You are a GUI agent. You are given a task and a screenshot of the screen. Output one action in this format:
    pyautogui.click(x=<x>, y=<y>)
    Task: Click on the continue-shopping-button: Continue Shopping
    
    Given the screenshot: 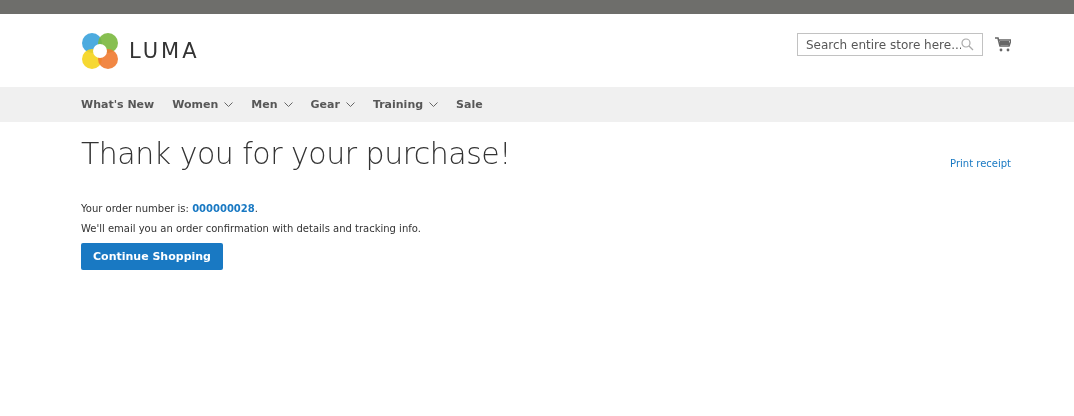 What is the action you would take?
    pyautogui.click(x=152, y=256)
    